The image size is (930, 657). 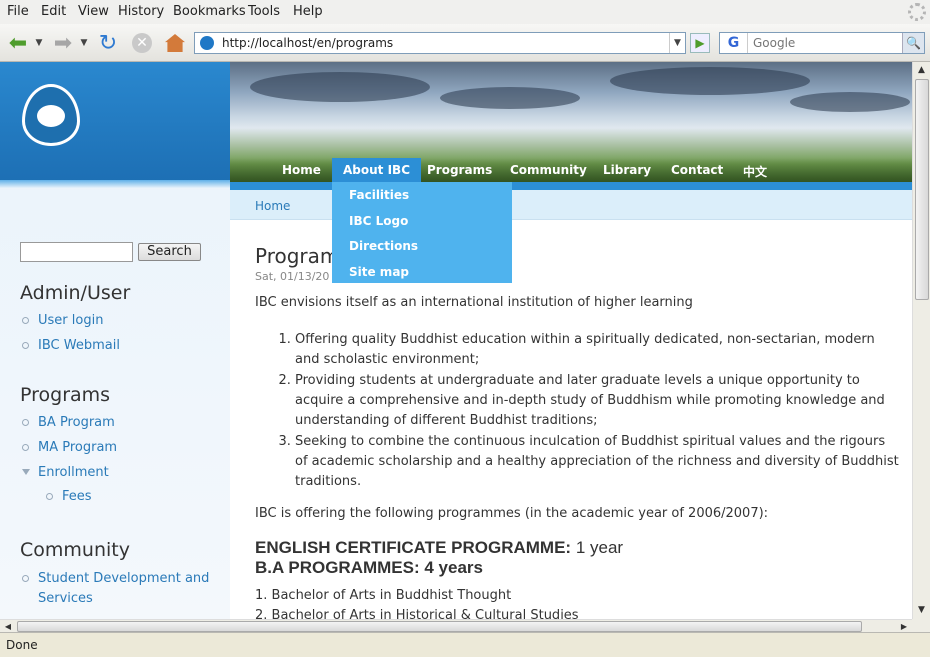 What do you see at coordinates (459, 170) in the screenshot?
I see `nav-programs: Programs` at bounding box center [459, 170].